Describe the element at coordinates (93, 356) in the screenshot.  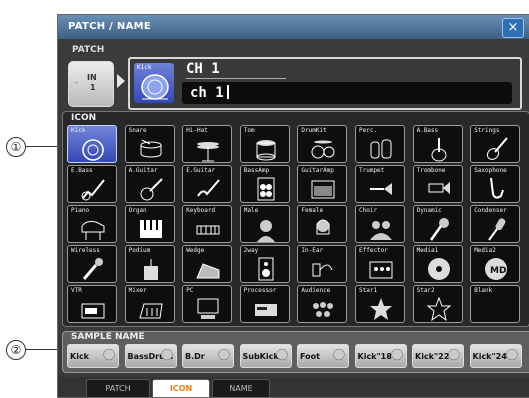
I see `sample-name-button: Kick` at that location.